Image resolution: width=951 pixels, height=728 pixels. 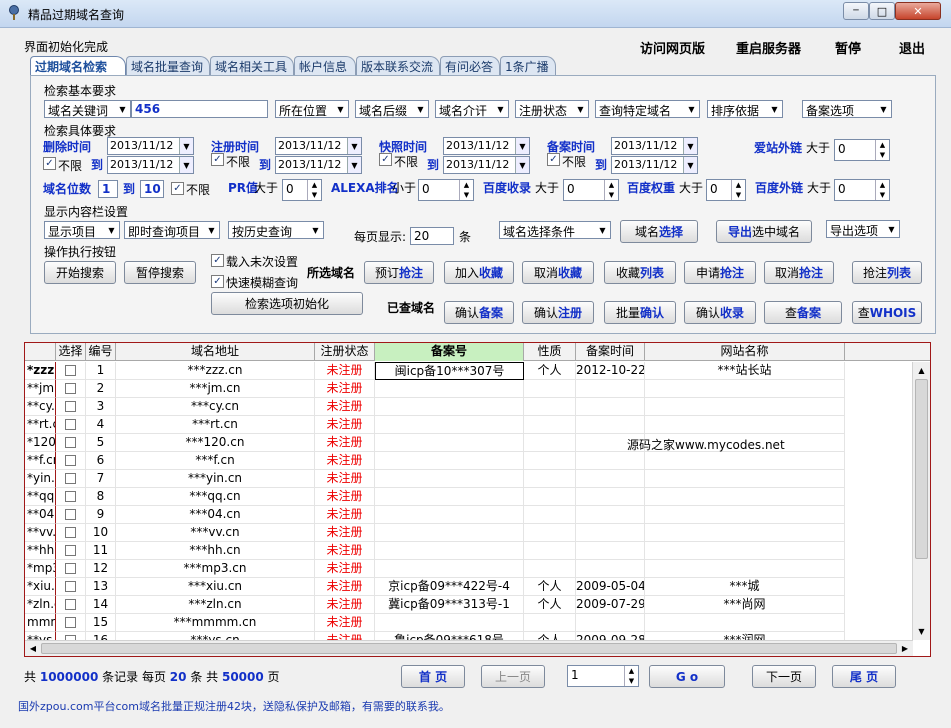 What do you see at coordinates (921, 469) in the screenshot?
I see `scroll-thumb` at bounding box center [921, 469].